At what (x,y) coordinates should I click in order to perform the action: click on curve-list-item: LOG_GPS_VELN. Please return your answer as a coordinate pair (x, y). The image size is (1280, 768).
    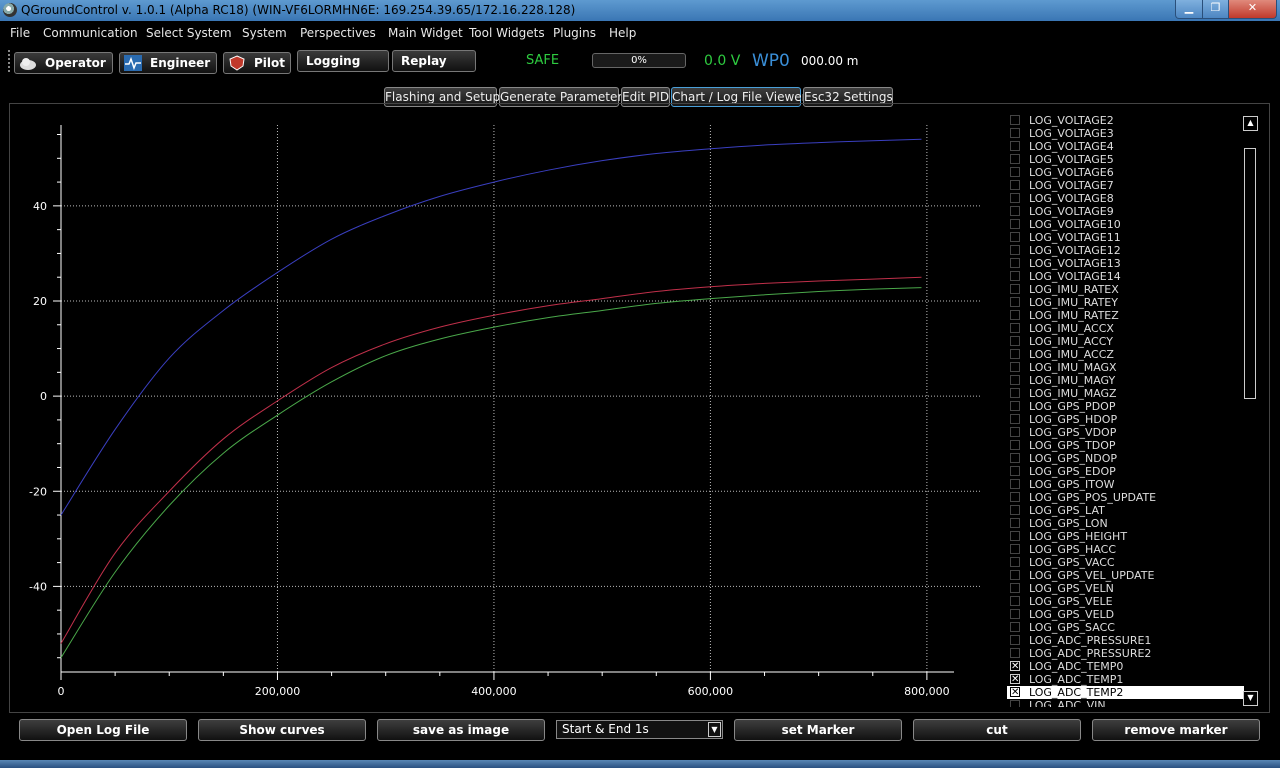
    Looking at the image, I should click on (1125, 588).